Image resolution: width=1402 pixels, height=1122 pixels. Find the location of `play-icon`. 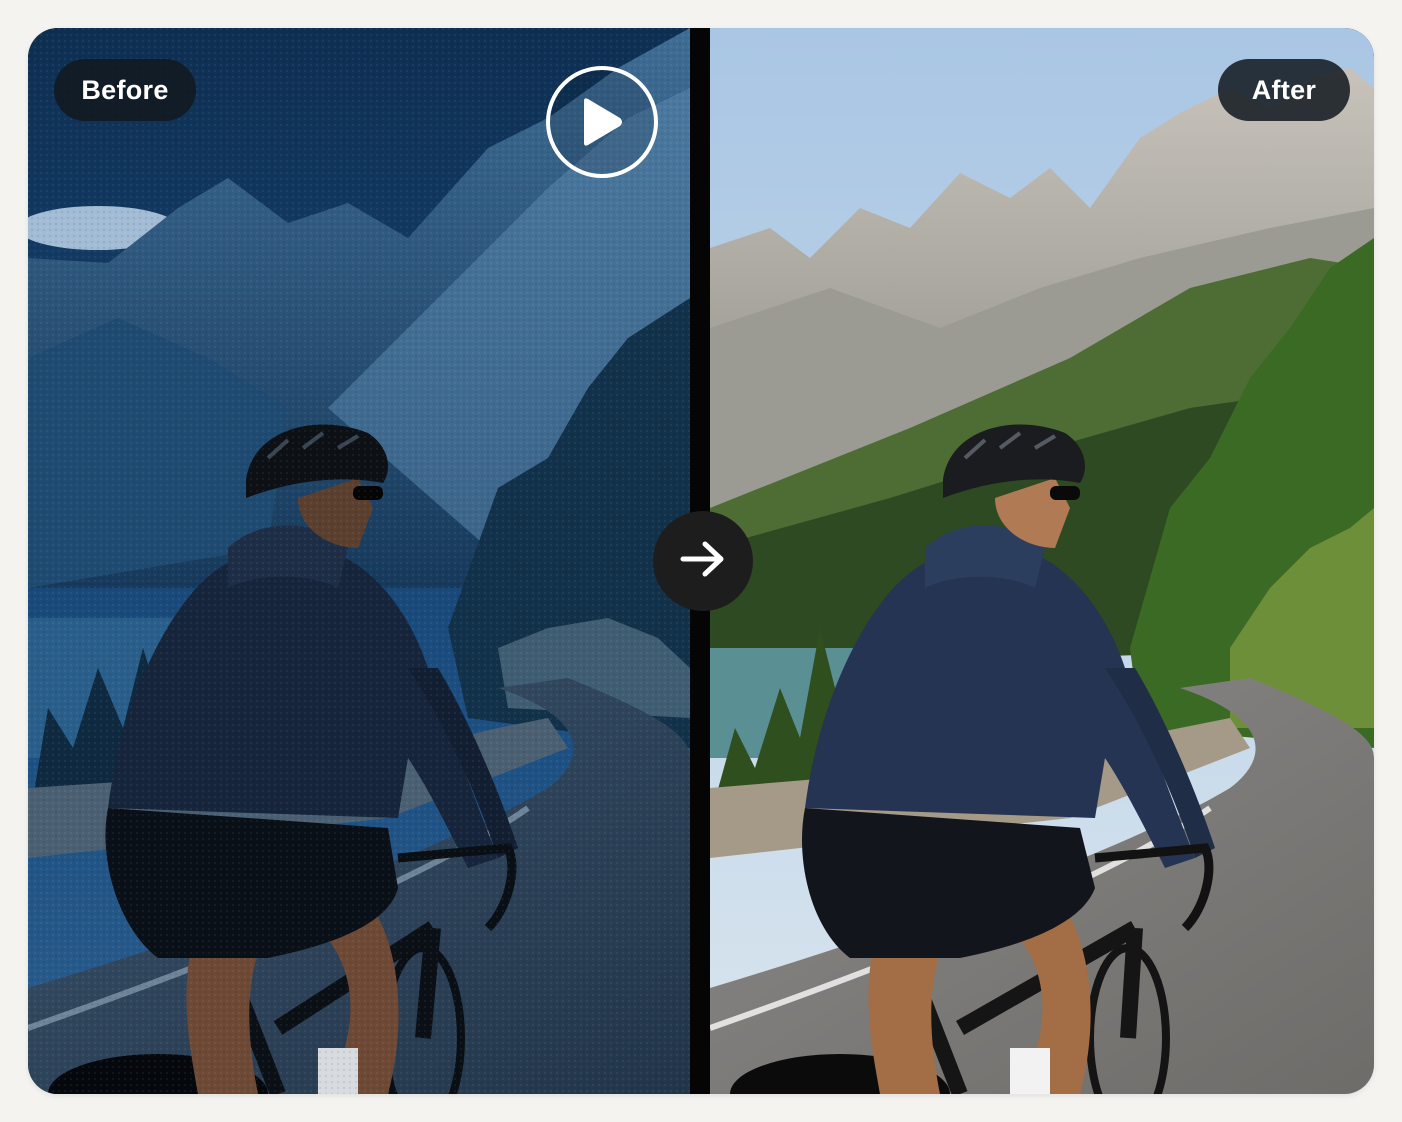

play-icon is located at coordinates (602, 122).